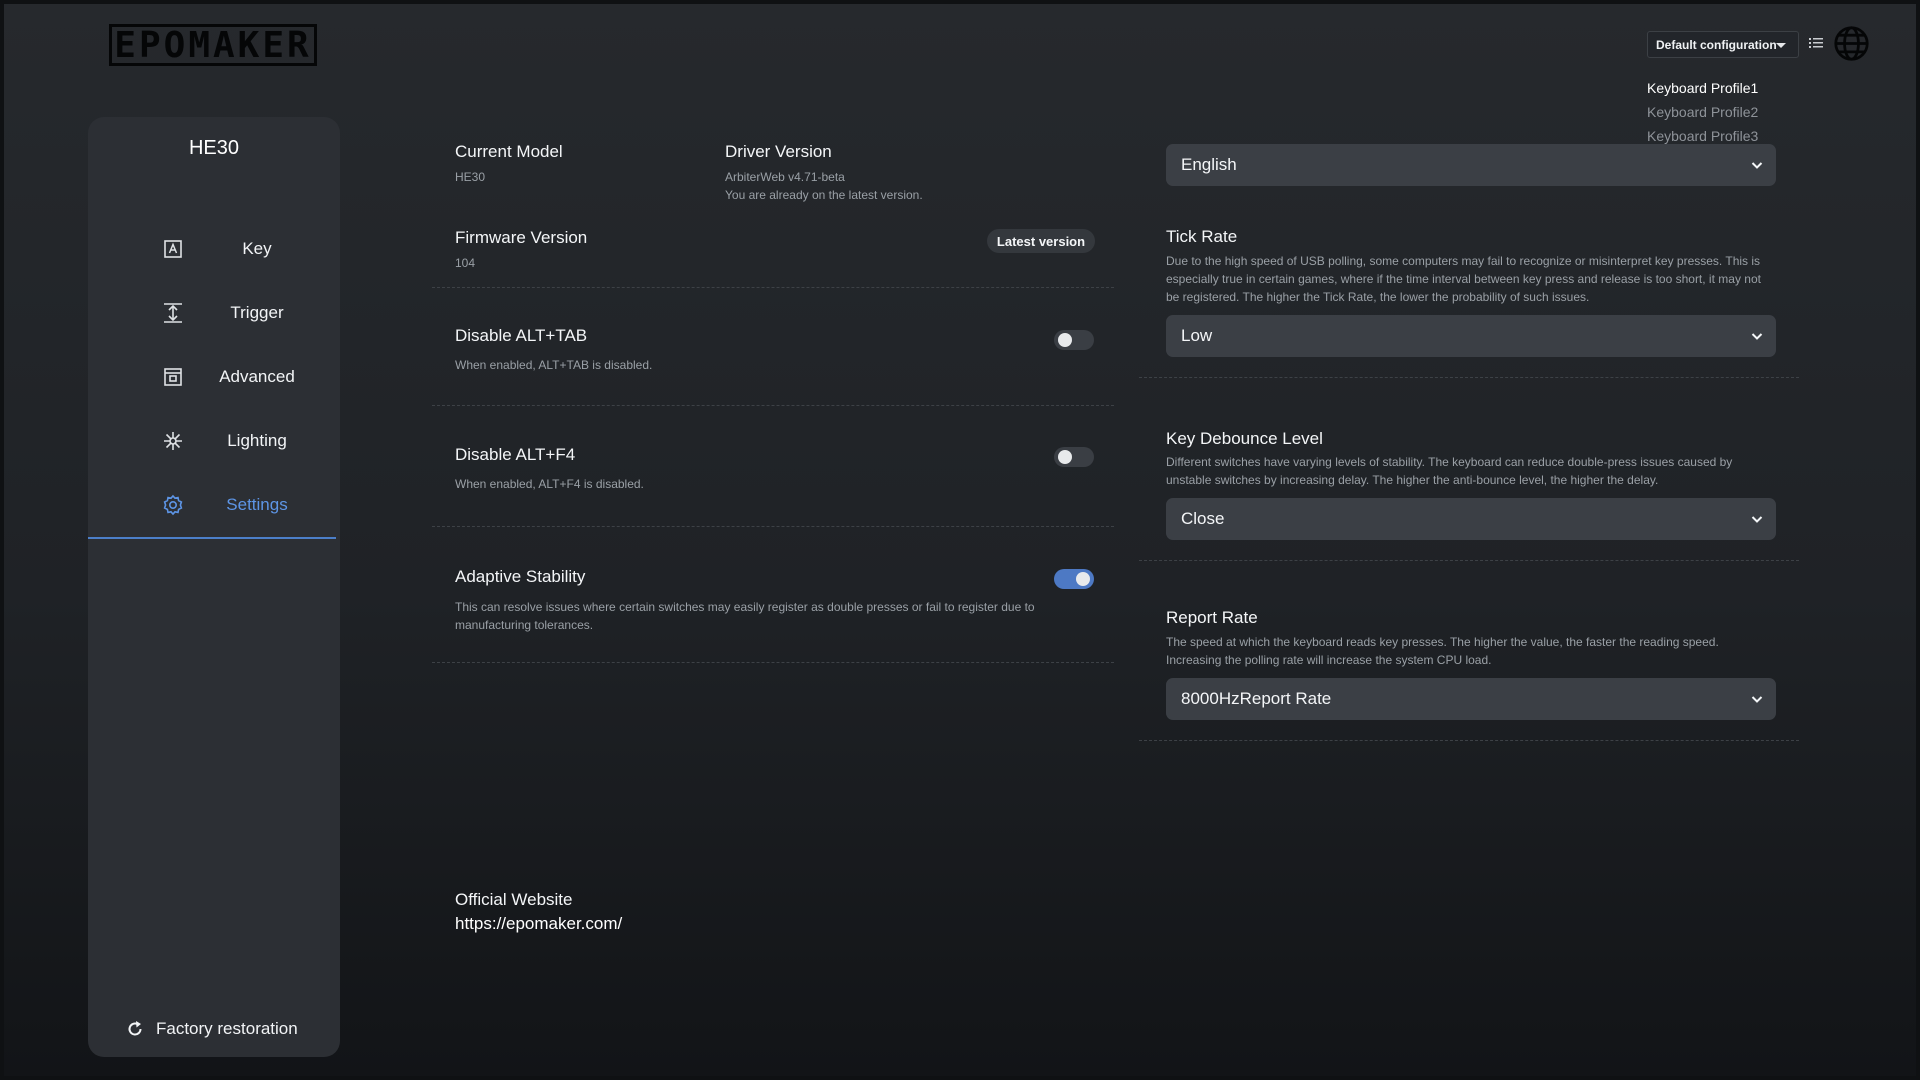 This screenshot has width=1920, height=1080. What do you see at coordinates (521, 237) in the screenshot?
I see `firmware-version-label: Firmware Version` at bounding box center [521, 237].